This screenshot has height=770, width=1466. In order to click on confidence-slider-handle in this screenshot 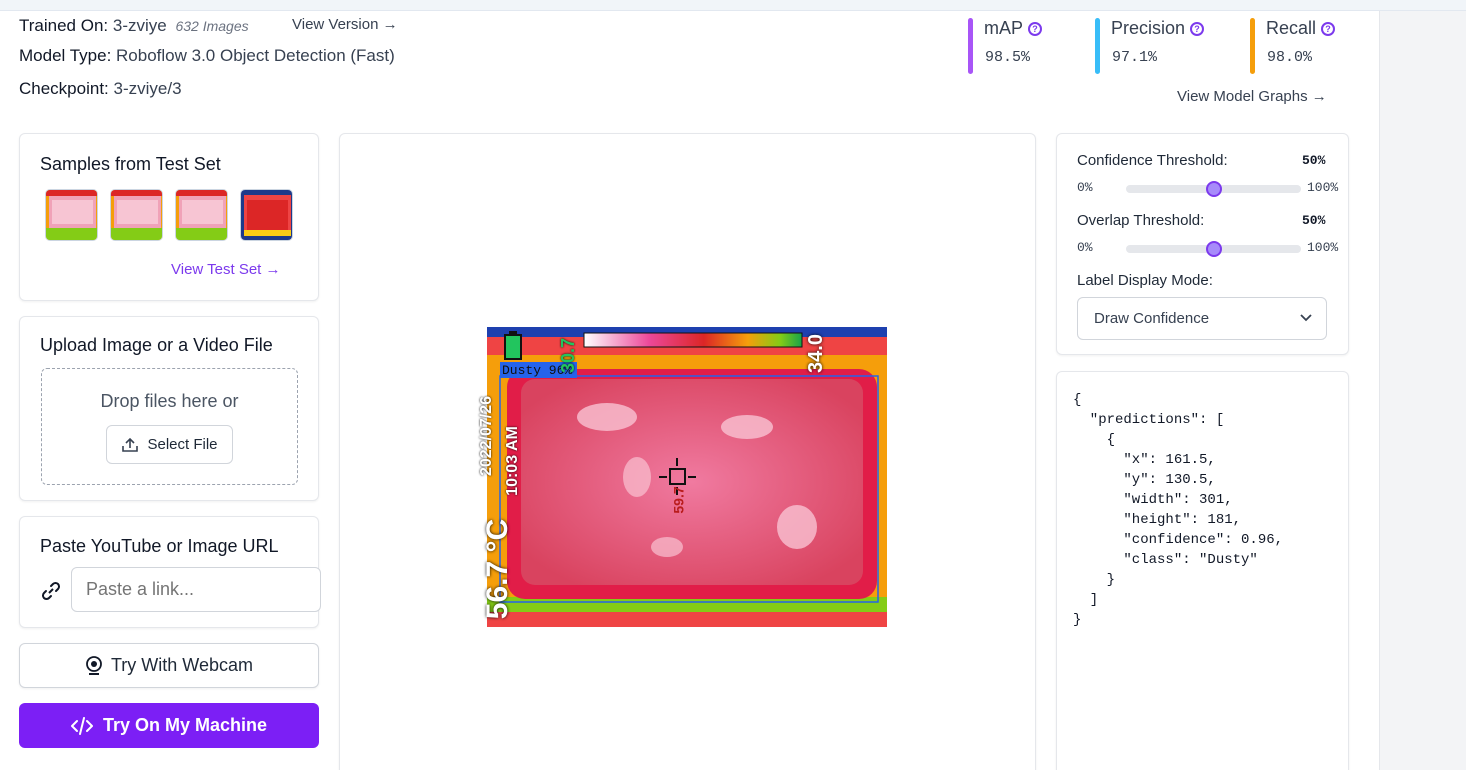, I will do `click(1213, 189)`.